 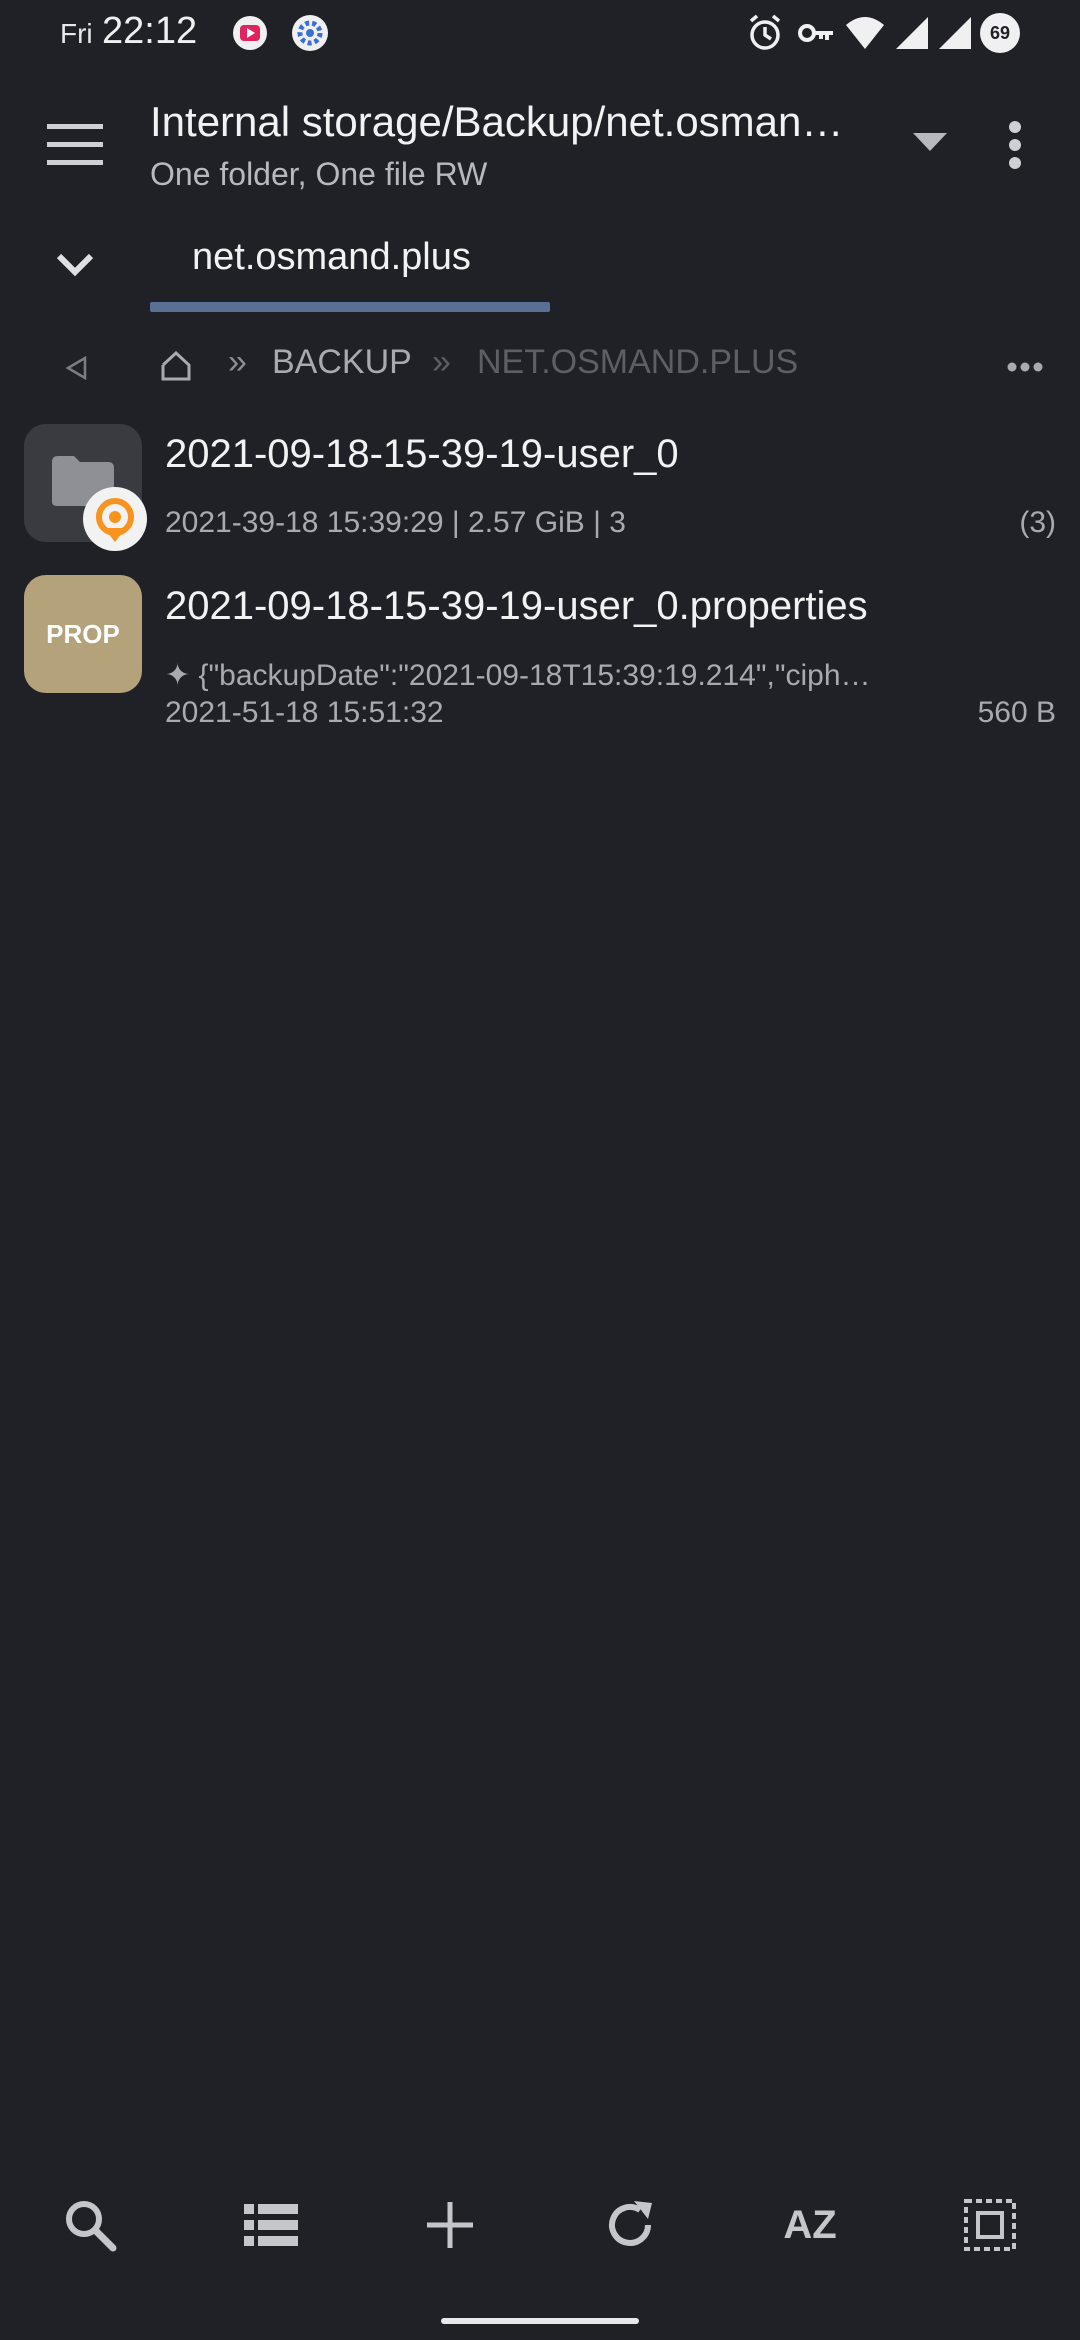 What do you see at coordinates (150, 31) in the screenshot?
I see `status-time: 22:12` at bounding box center [150, 31].